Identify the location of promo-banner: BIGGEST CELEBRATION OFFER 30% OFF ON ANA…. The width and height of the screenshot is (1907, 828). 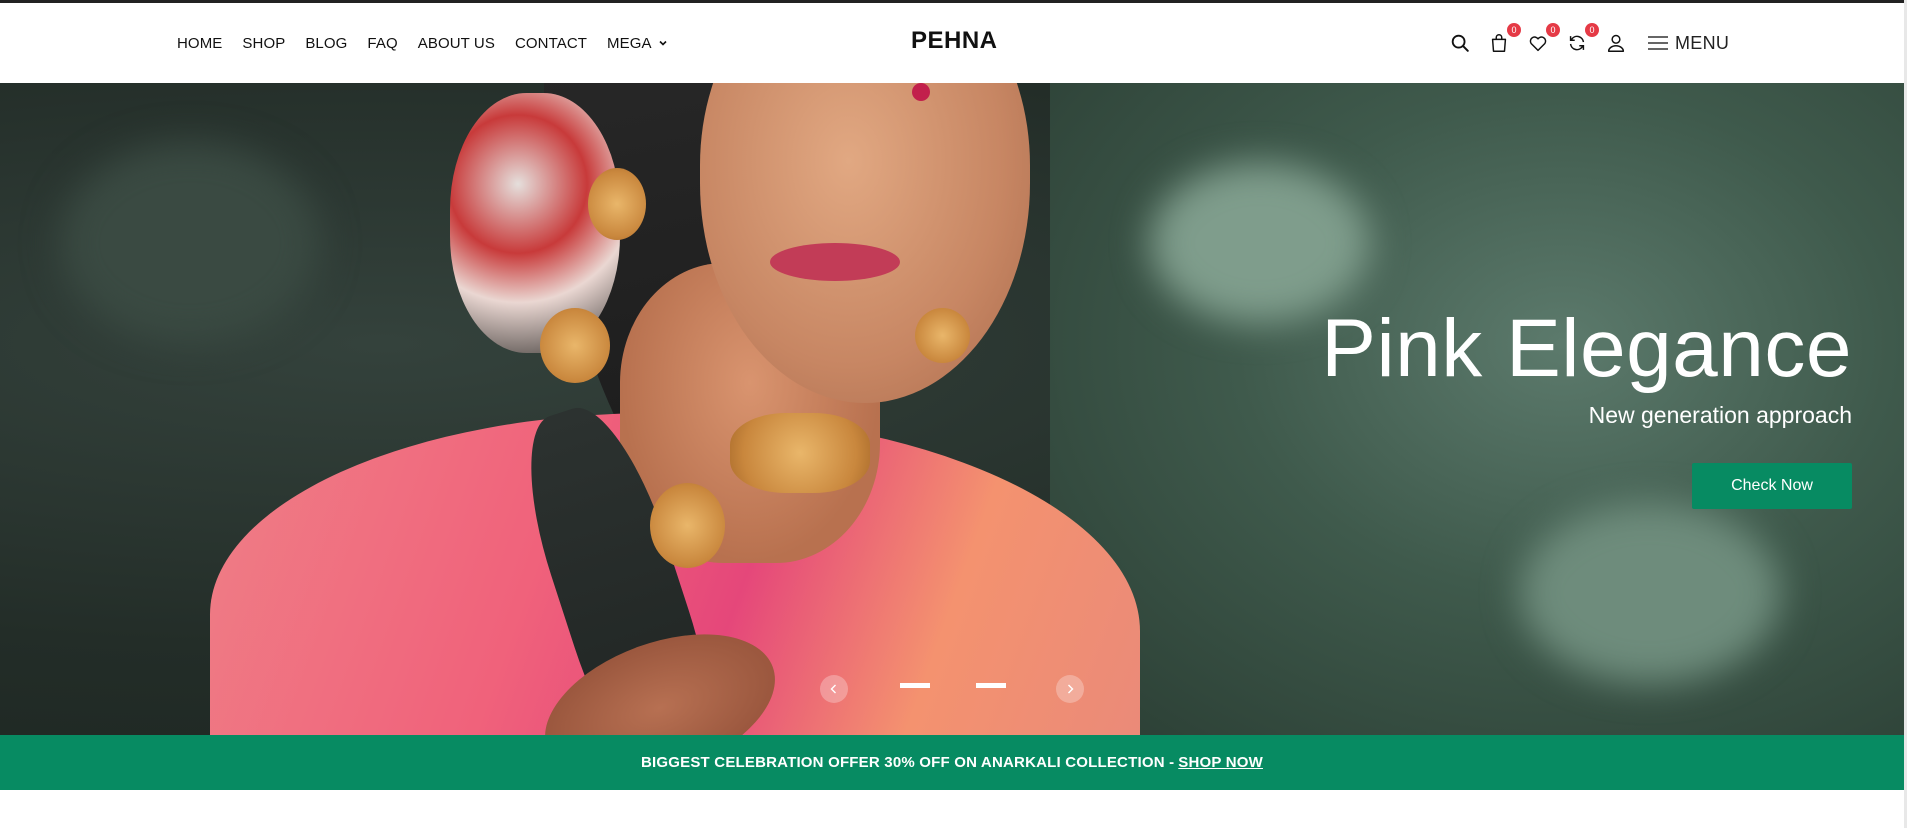
(952, 762).